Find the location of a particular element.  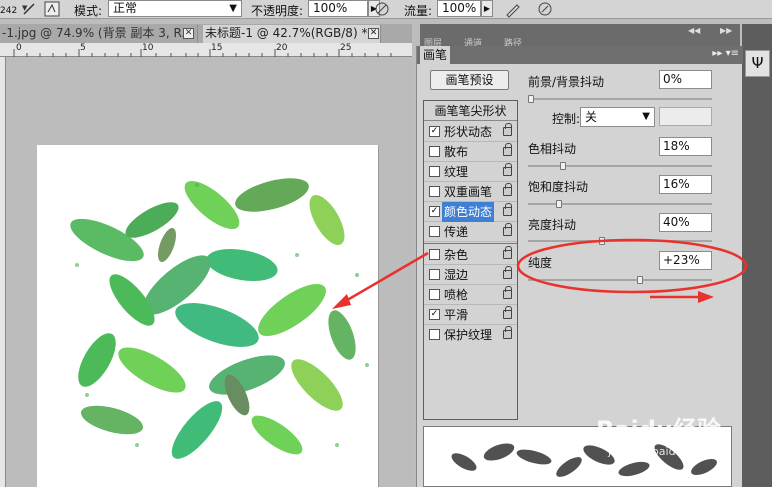

list-item-texture: 纹理 is located at coordinates (470, 172).